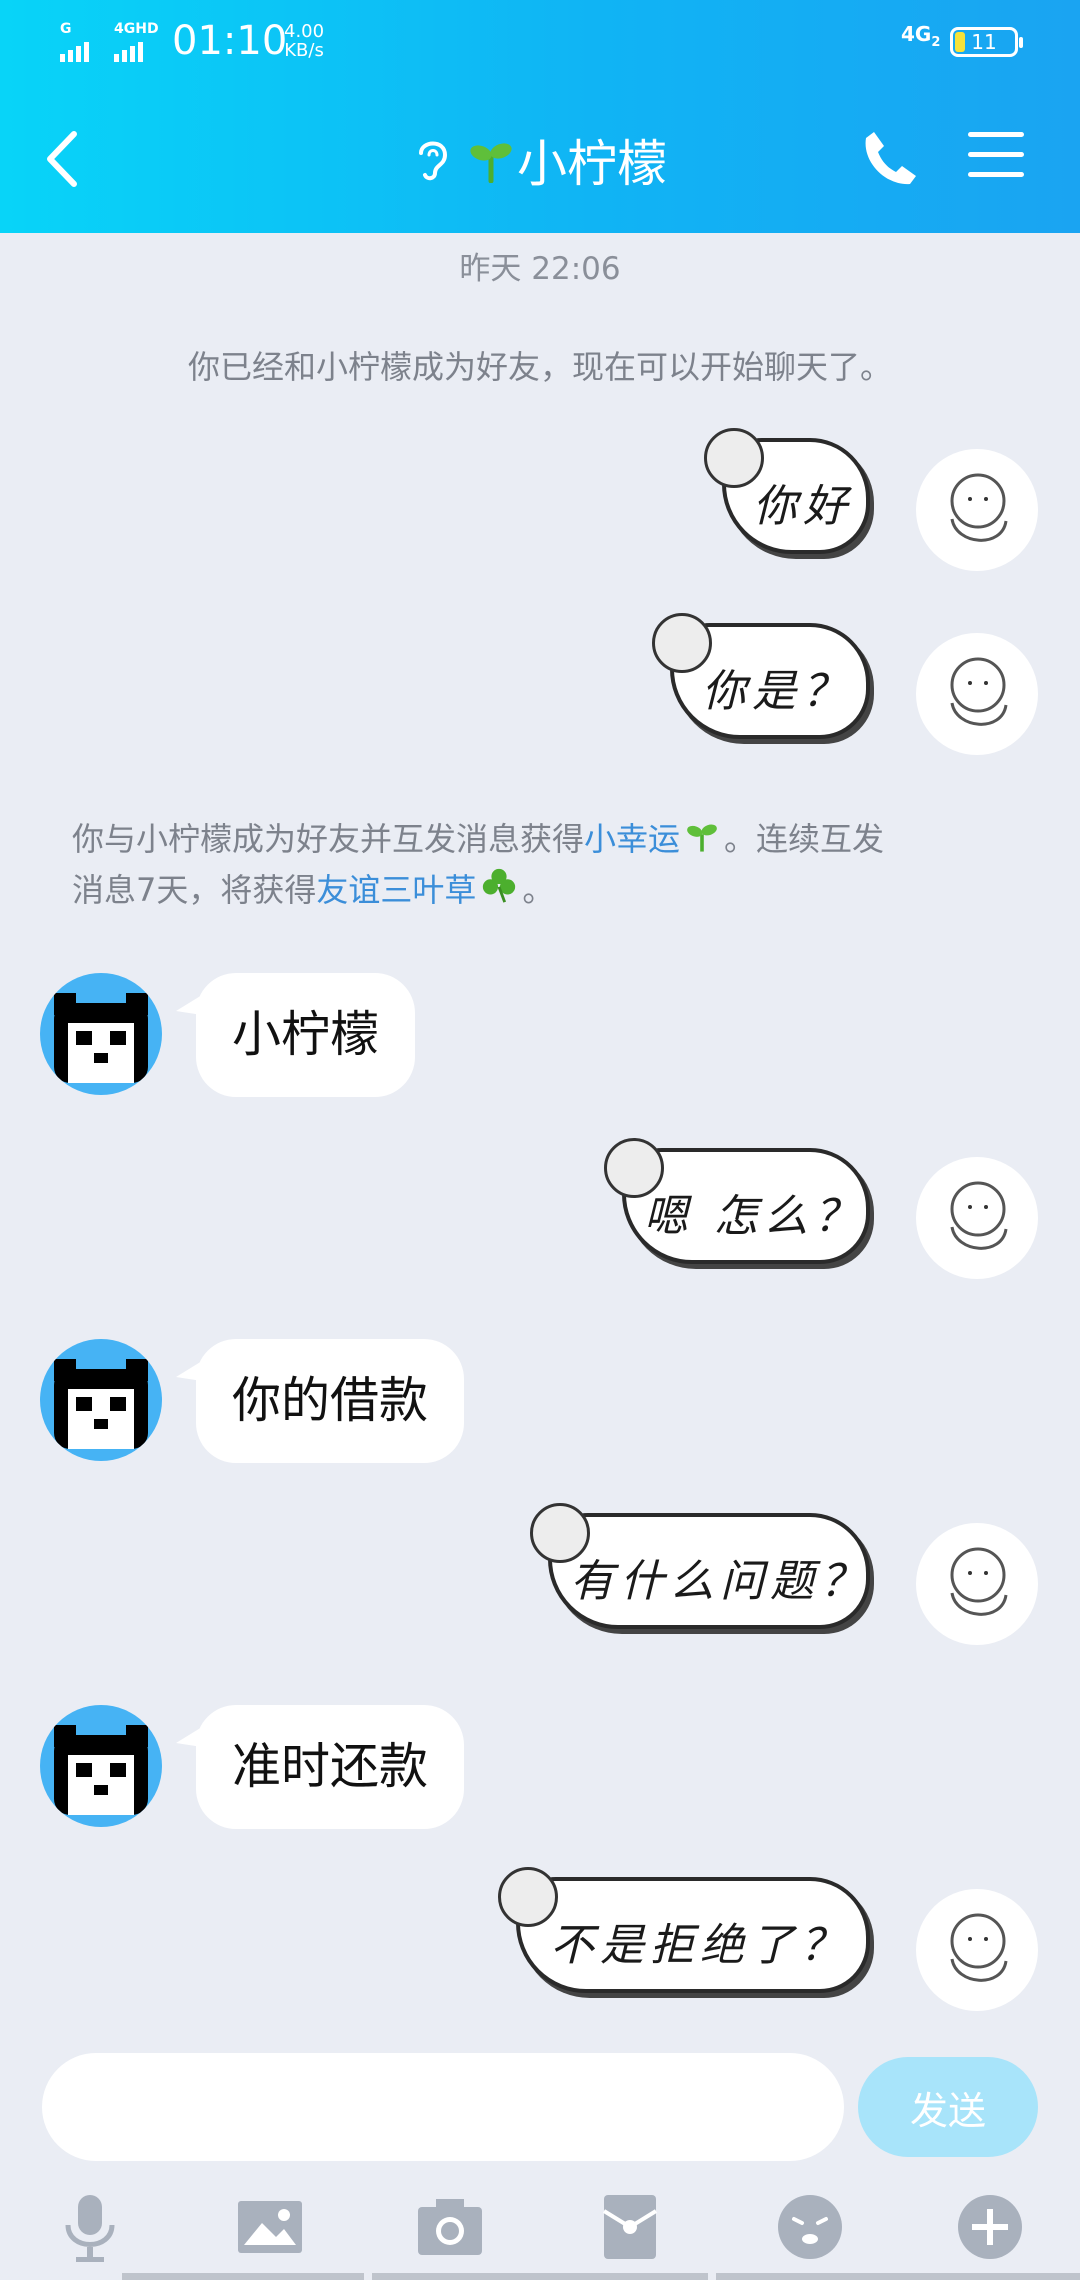  What do you see at coordinates (230, 41) in the screenshot?
I see `status-time: 01:10` at bounding box center [230, 41].